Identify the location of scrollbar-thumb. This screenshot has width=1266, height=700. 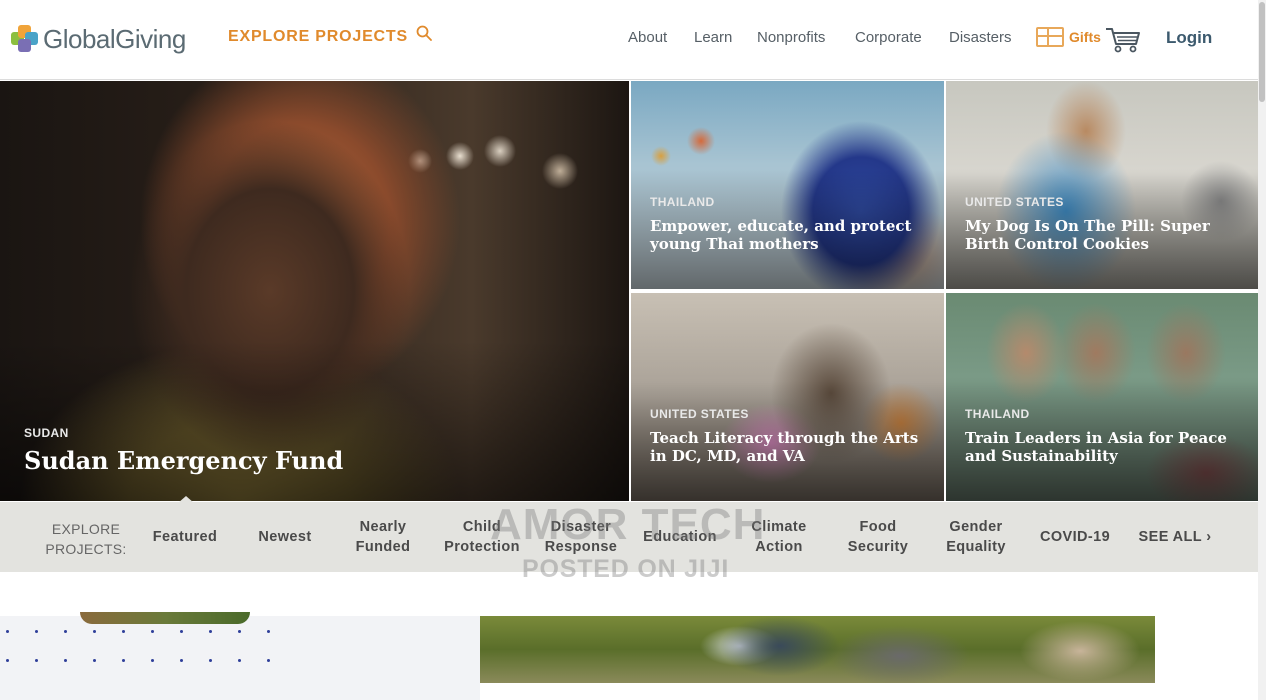
(1262, 52).